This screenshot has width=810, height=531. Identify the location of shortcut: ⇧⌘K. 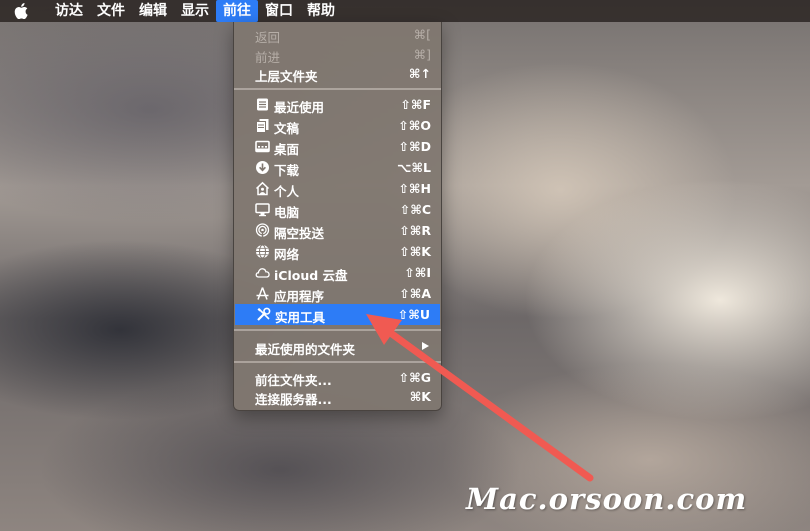
(415, 251).